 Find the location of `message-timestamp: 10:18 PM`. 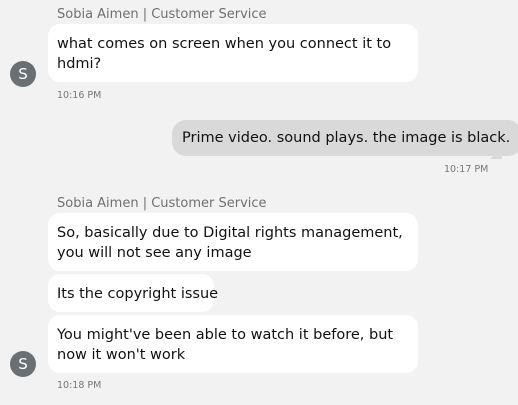

message-timestamp: 10:18 PM is located at coordinates (79, 385).